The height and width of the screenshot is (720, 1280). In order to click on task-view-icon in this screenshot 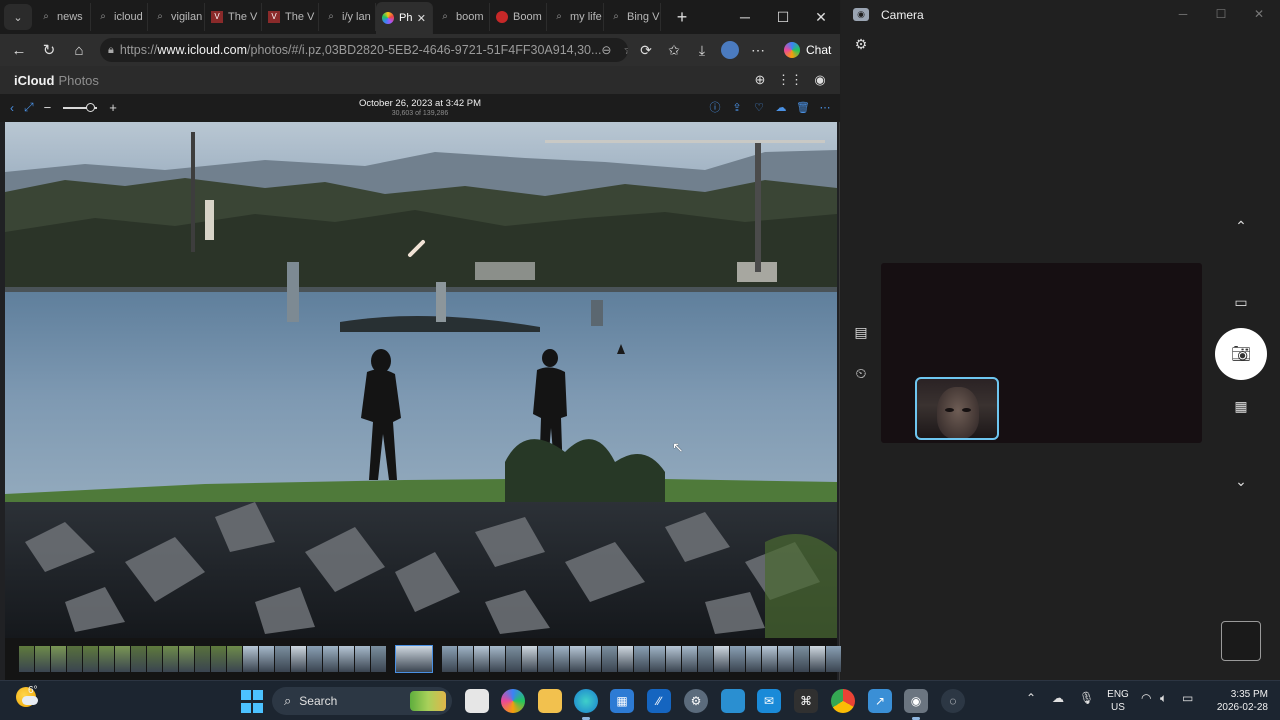, I will do `click(477, 701)`.